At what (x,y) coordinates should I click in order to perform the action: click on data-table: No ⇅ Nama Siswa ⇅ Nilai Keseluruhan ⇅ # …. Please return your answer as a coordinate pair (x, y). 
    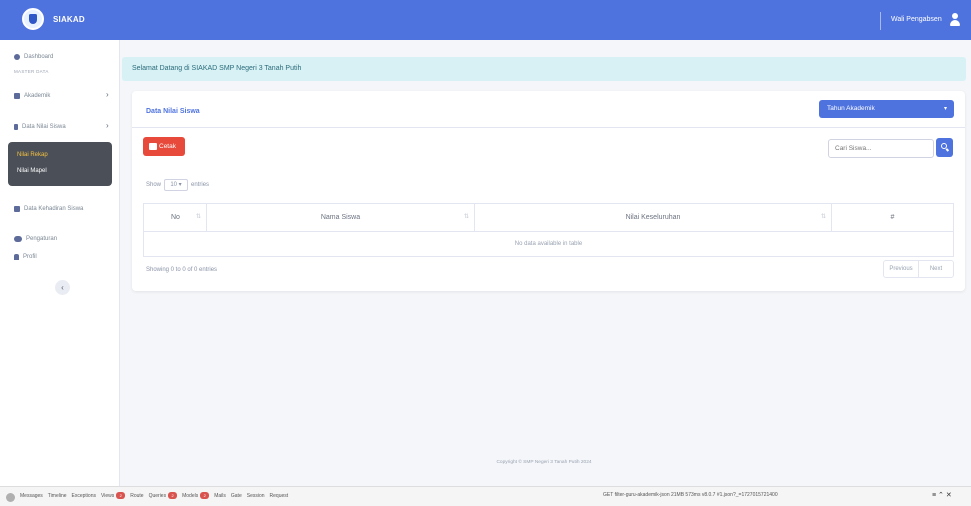
    Looking at the image, I should click on (548, 230).